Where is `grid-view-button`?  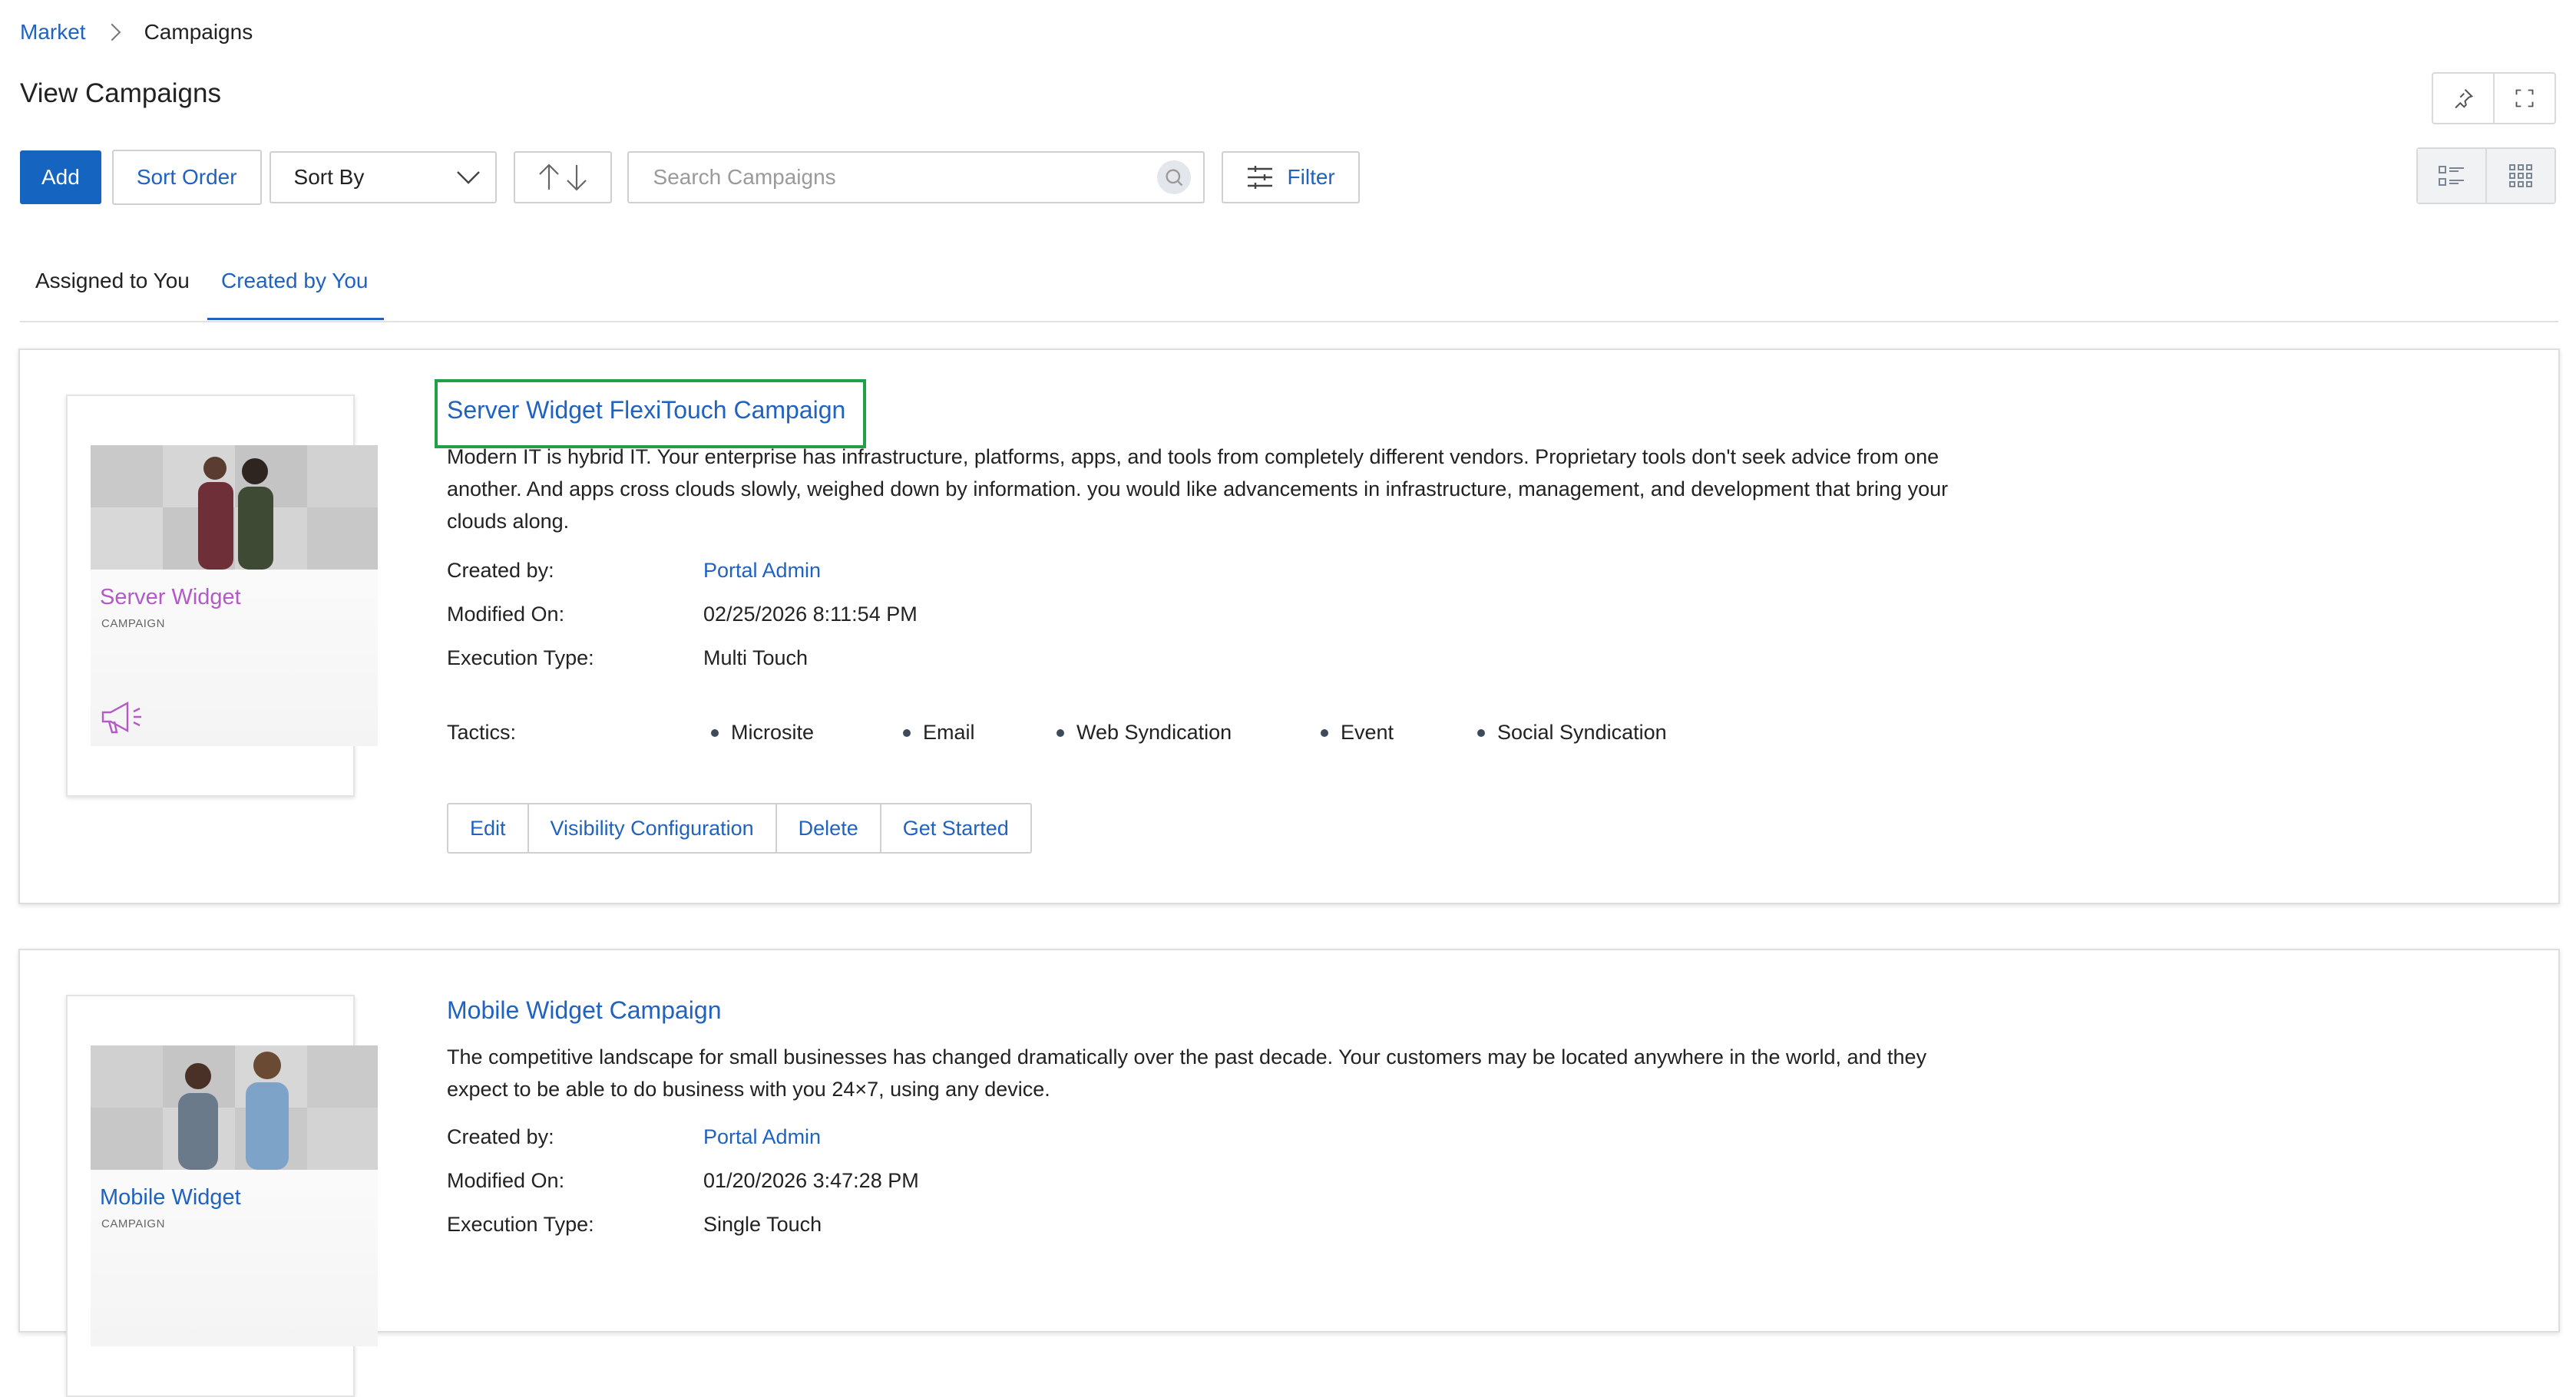
grid-view-button is located at coordinates (2520, 176).